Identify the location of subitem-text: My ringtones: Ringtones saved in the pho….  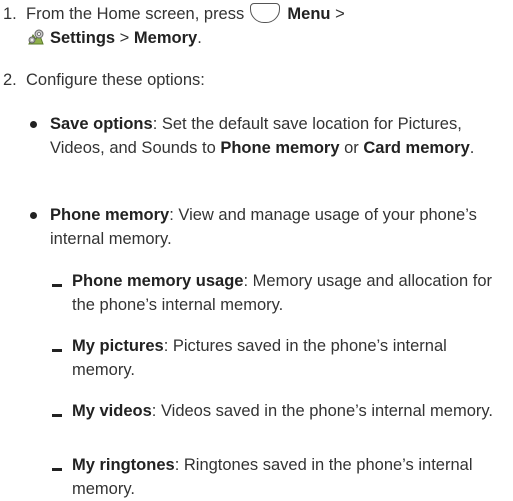
(292, 477).